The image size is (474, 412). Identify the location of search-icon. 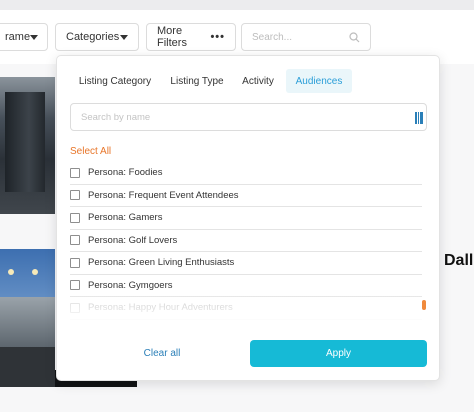
(354, 37).